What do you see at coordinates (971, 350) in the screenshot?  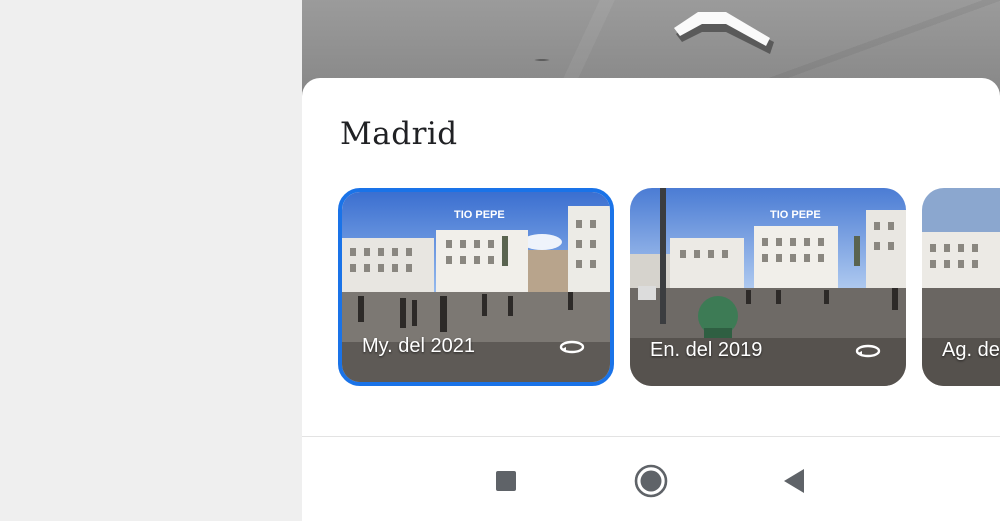 I see `photo-date-label: Ag. de` at bounding box center [971, 350].